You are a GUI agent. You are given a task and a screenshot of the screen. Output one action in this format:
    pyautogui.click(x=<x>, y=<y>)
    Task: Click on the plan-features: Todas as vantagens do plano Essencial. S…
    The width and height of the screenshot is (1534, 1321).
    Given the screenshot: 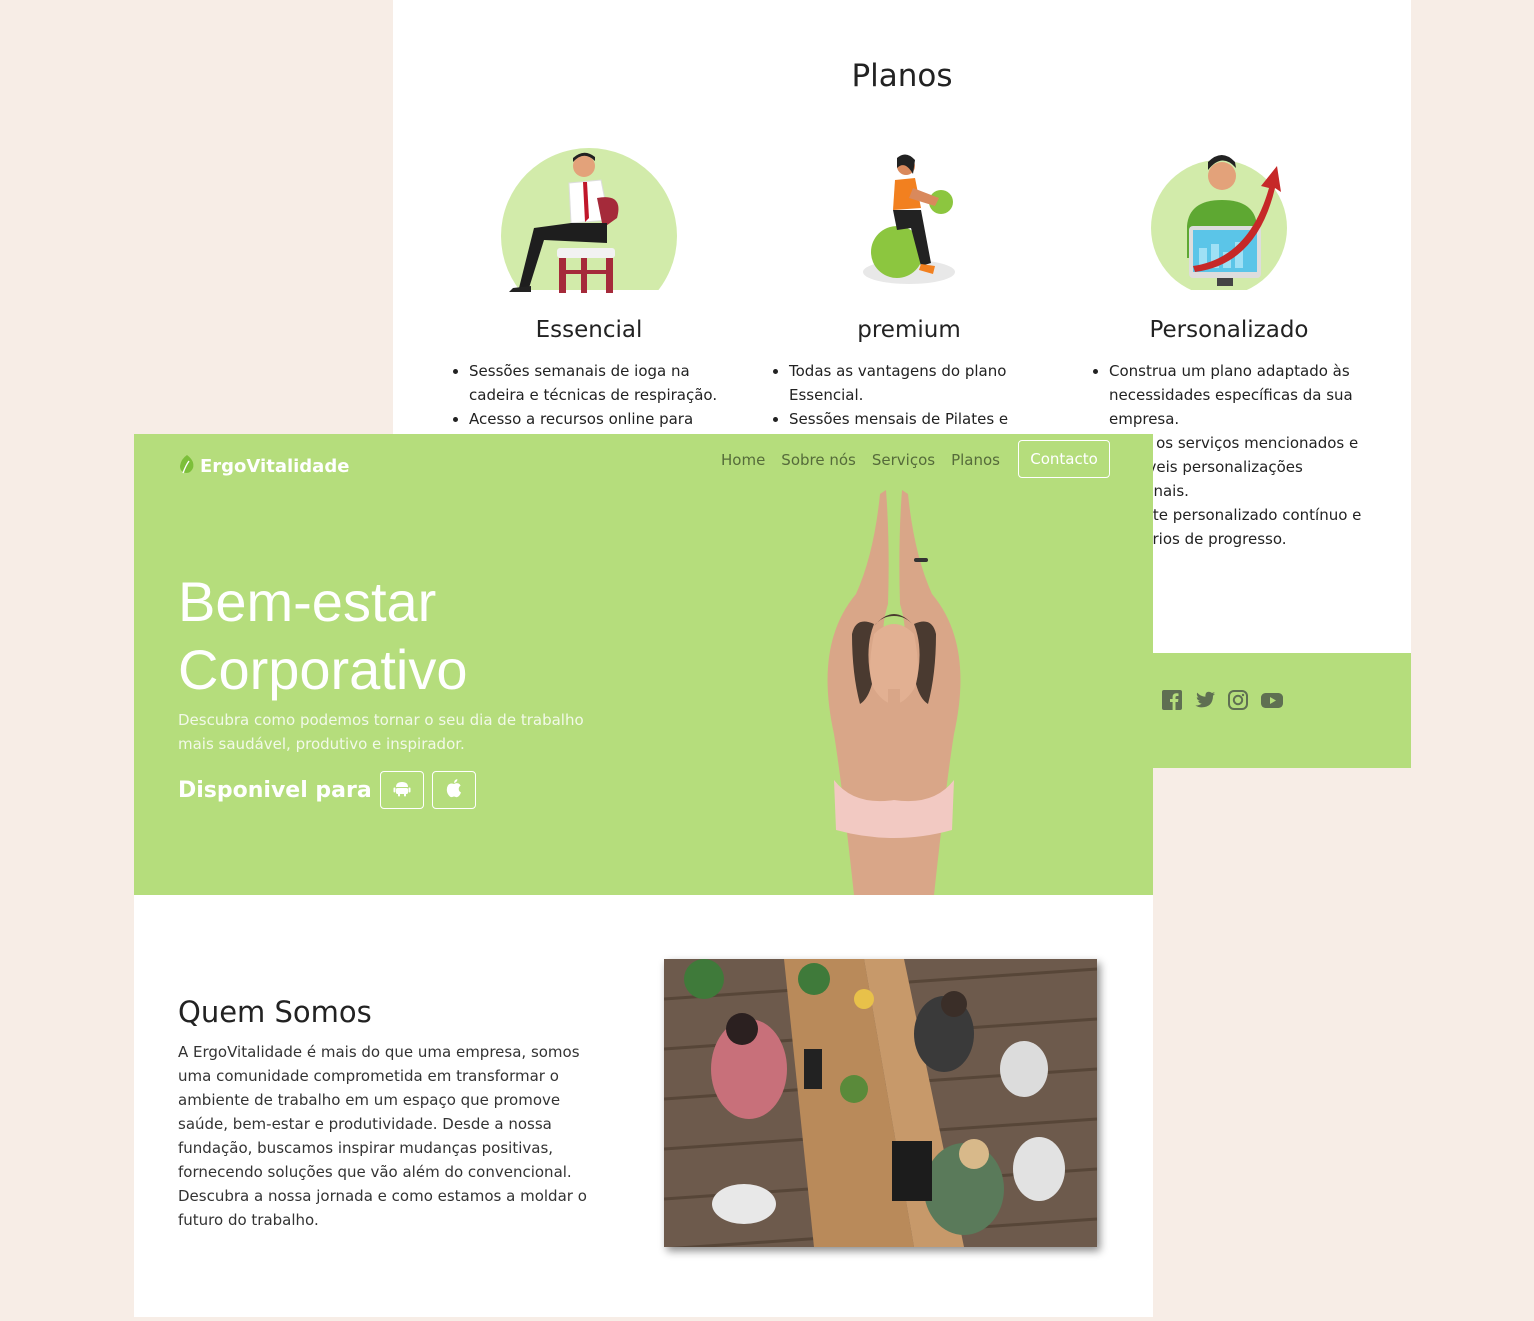 What is the action you would take?
    pyautogui.click(x=909, y=395)
    